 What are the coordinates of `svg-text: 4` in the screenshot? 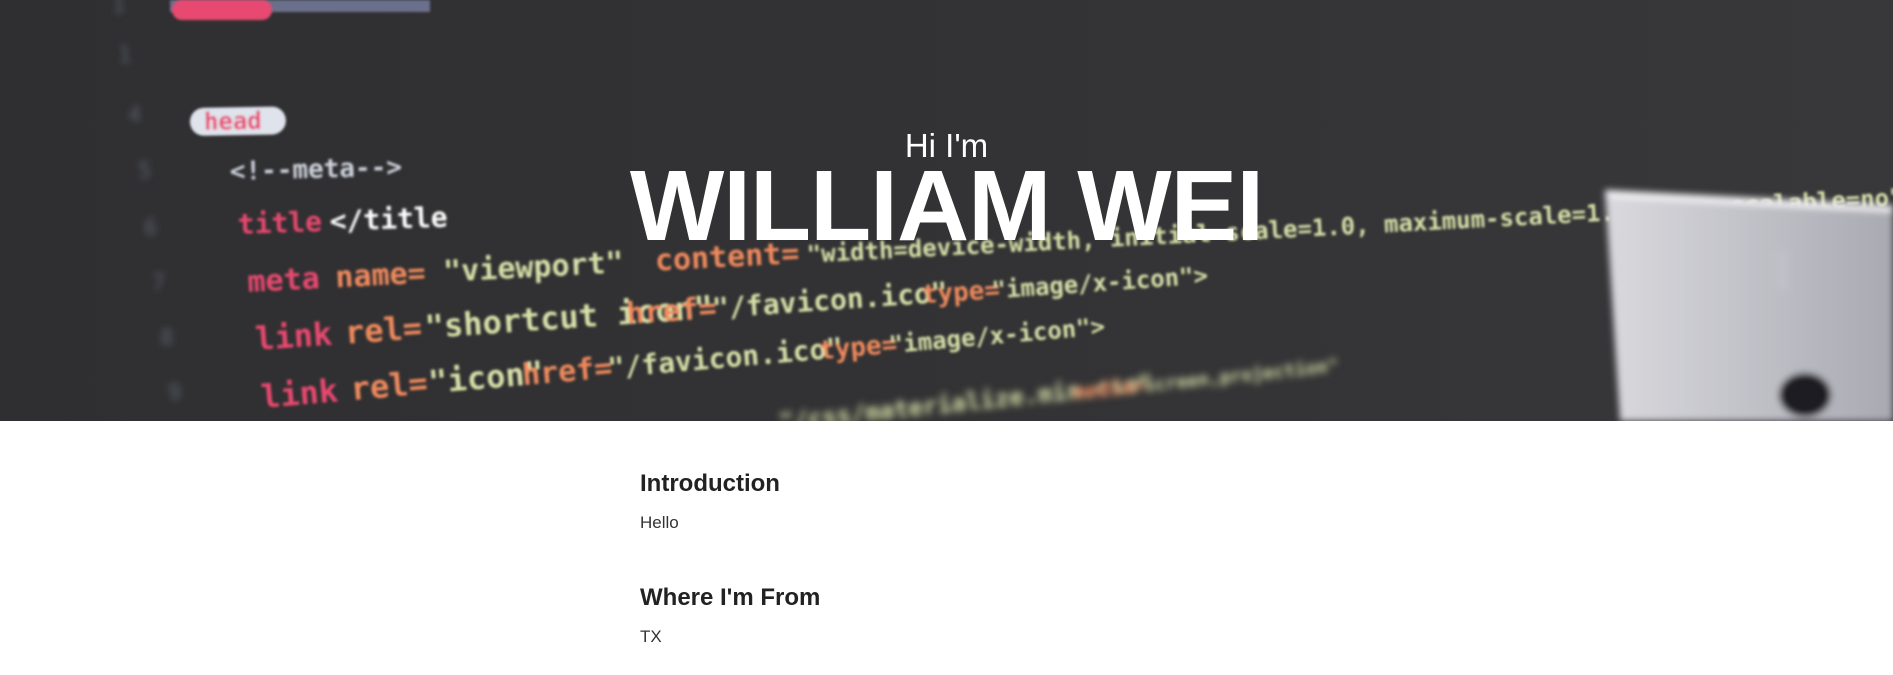 It's located at (134, 115).